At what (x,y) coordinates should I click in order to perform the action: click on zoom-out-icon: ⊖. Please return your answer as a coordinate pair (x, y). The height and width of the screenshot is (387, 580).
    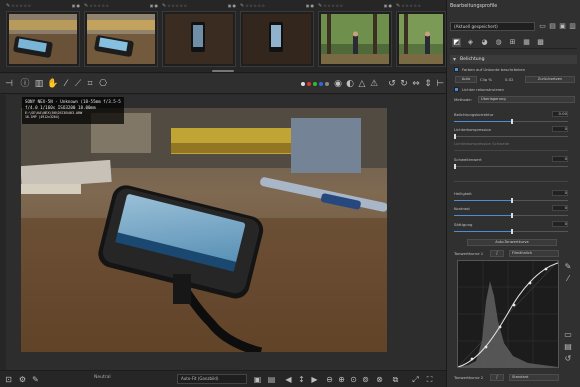
    Looking at the image, I should click on (329, 379).